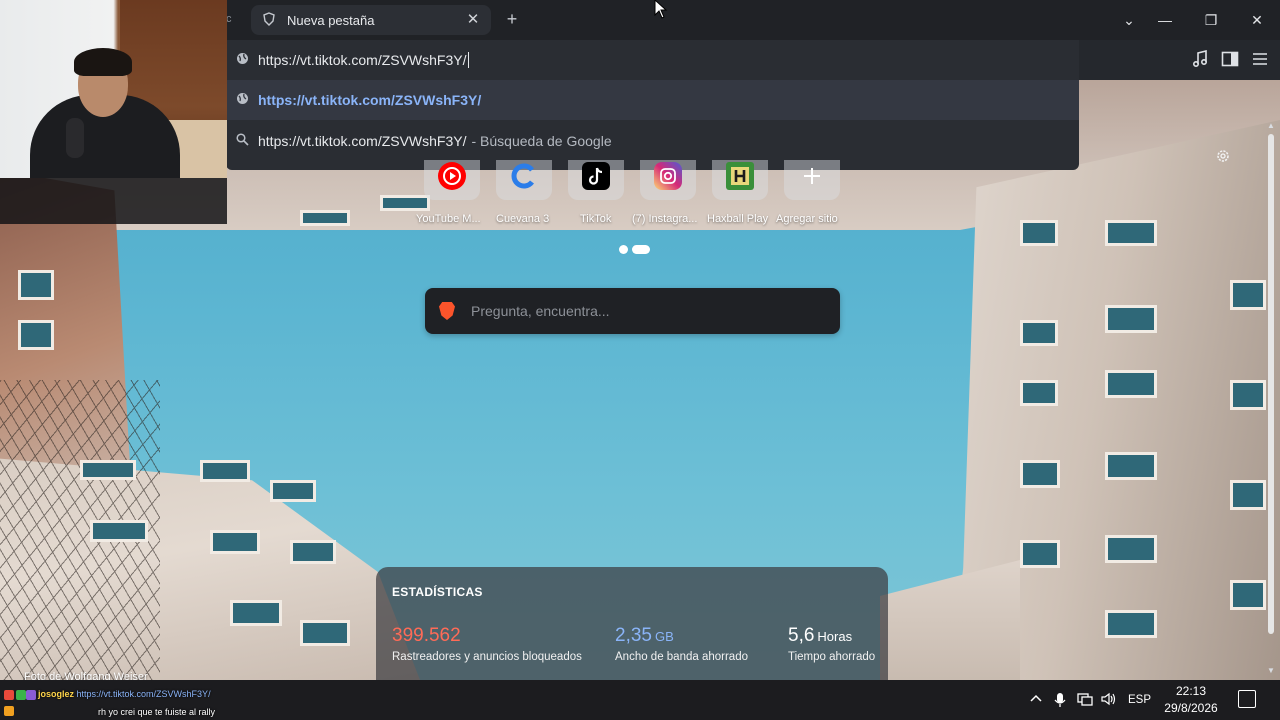 This screenshot has width=1280, height=720. Describe the element at coordinates (113, 201) in the screenshot. I see `webcam-shadow` at that location.